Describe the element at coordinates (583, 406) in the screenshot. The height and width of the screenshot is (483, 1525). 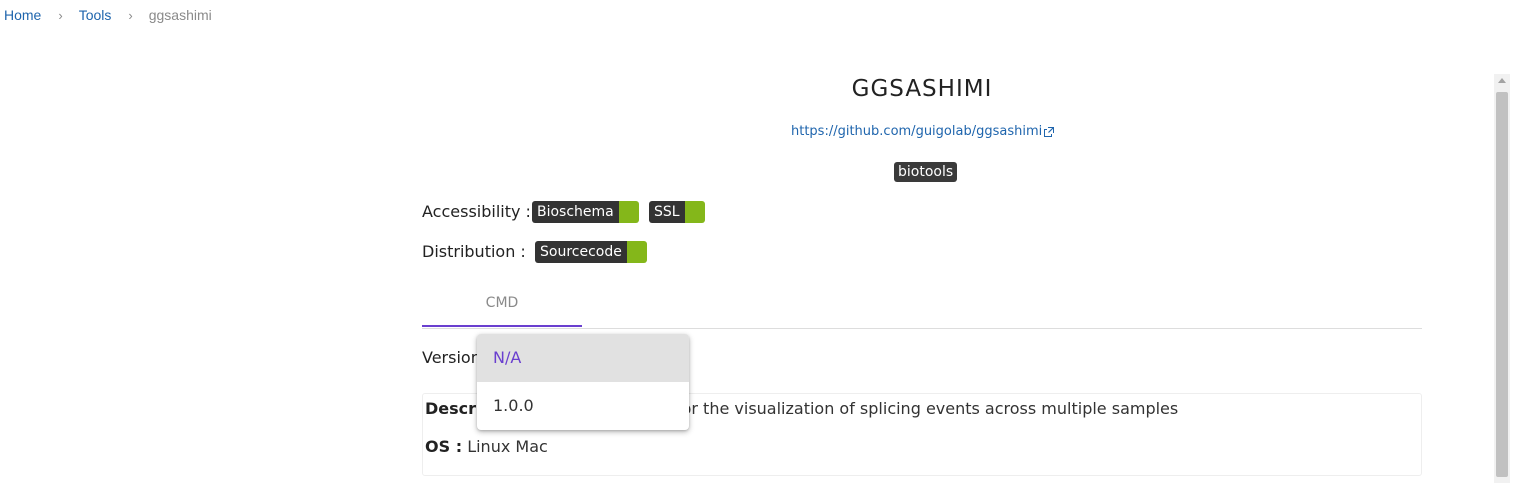
I see `version-option-1-0-0: 1.0.0` at that location.